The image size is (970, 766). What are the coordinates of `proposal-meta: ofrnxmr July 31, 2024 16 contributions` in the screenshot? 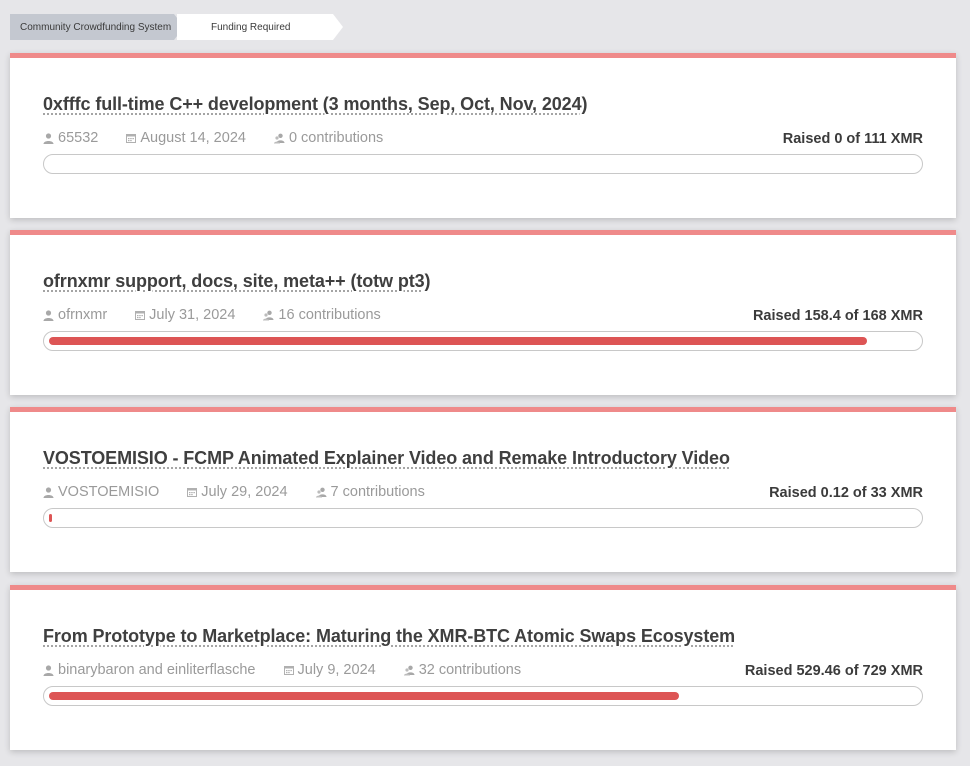 It's located at (226, 315).